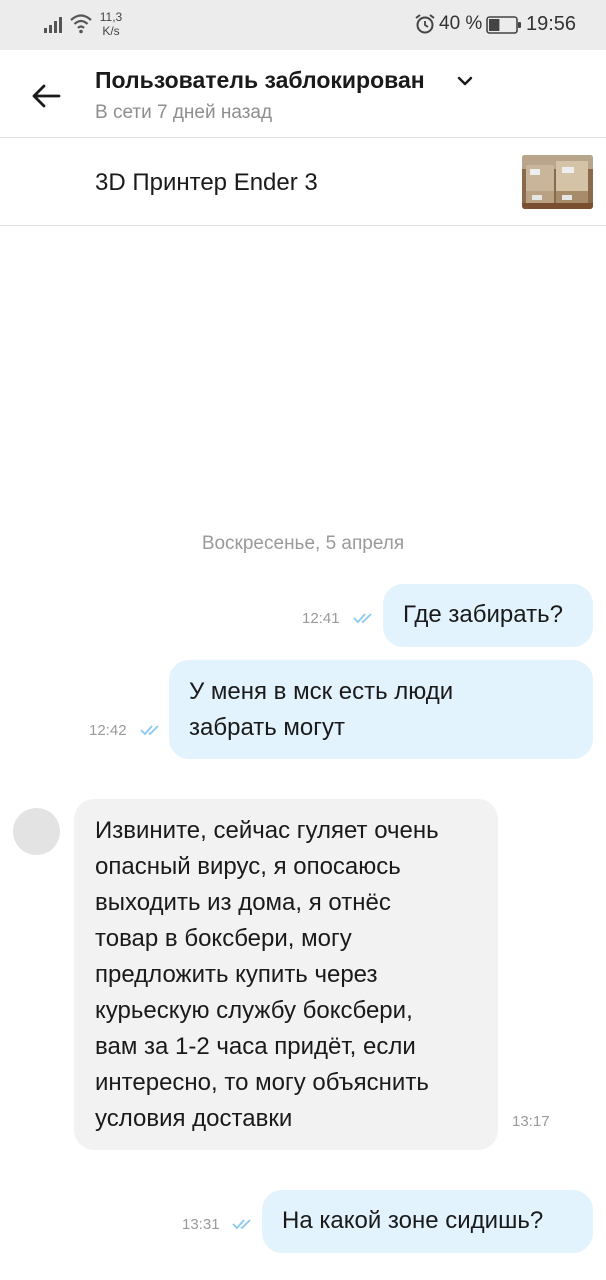  I want to click on alarm-icon, so click(425, 24).